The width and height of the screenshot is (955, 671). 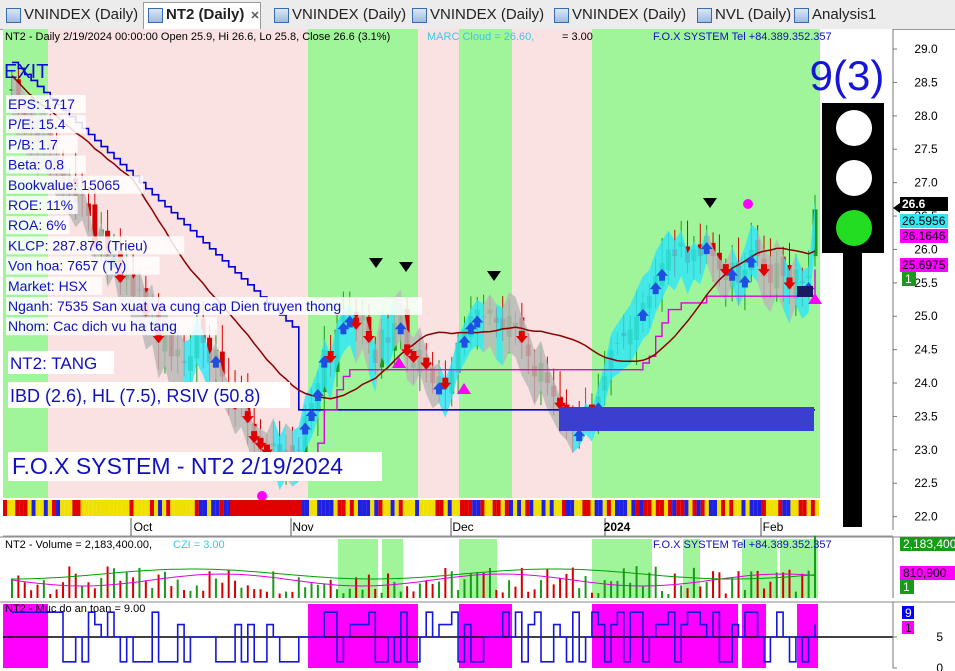 What do you see at coordinates (64, 185) in the screenshot?
I see `fundamental-item: Bookvalue: 15065` at bounding box center [64, 185].